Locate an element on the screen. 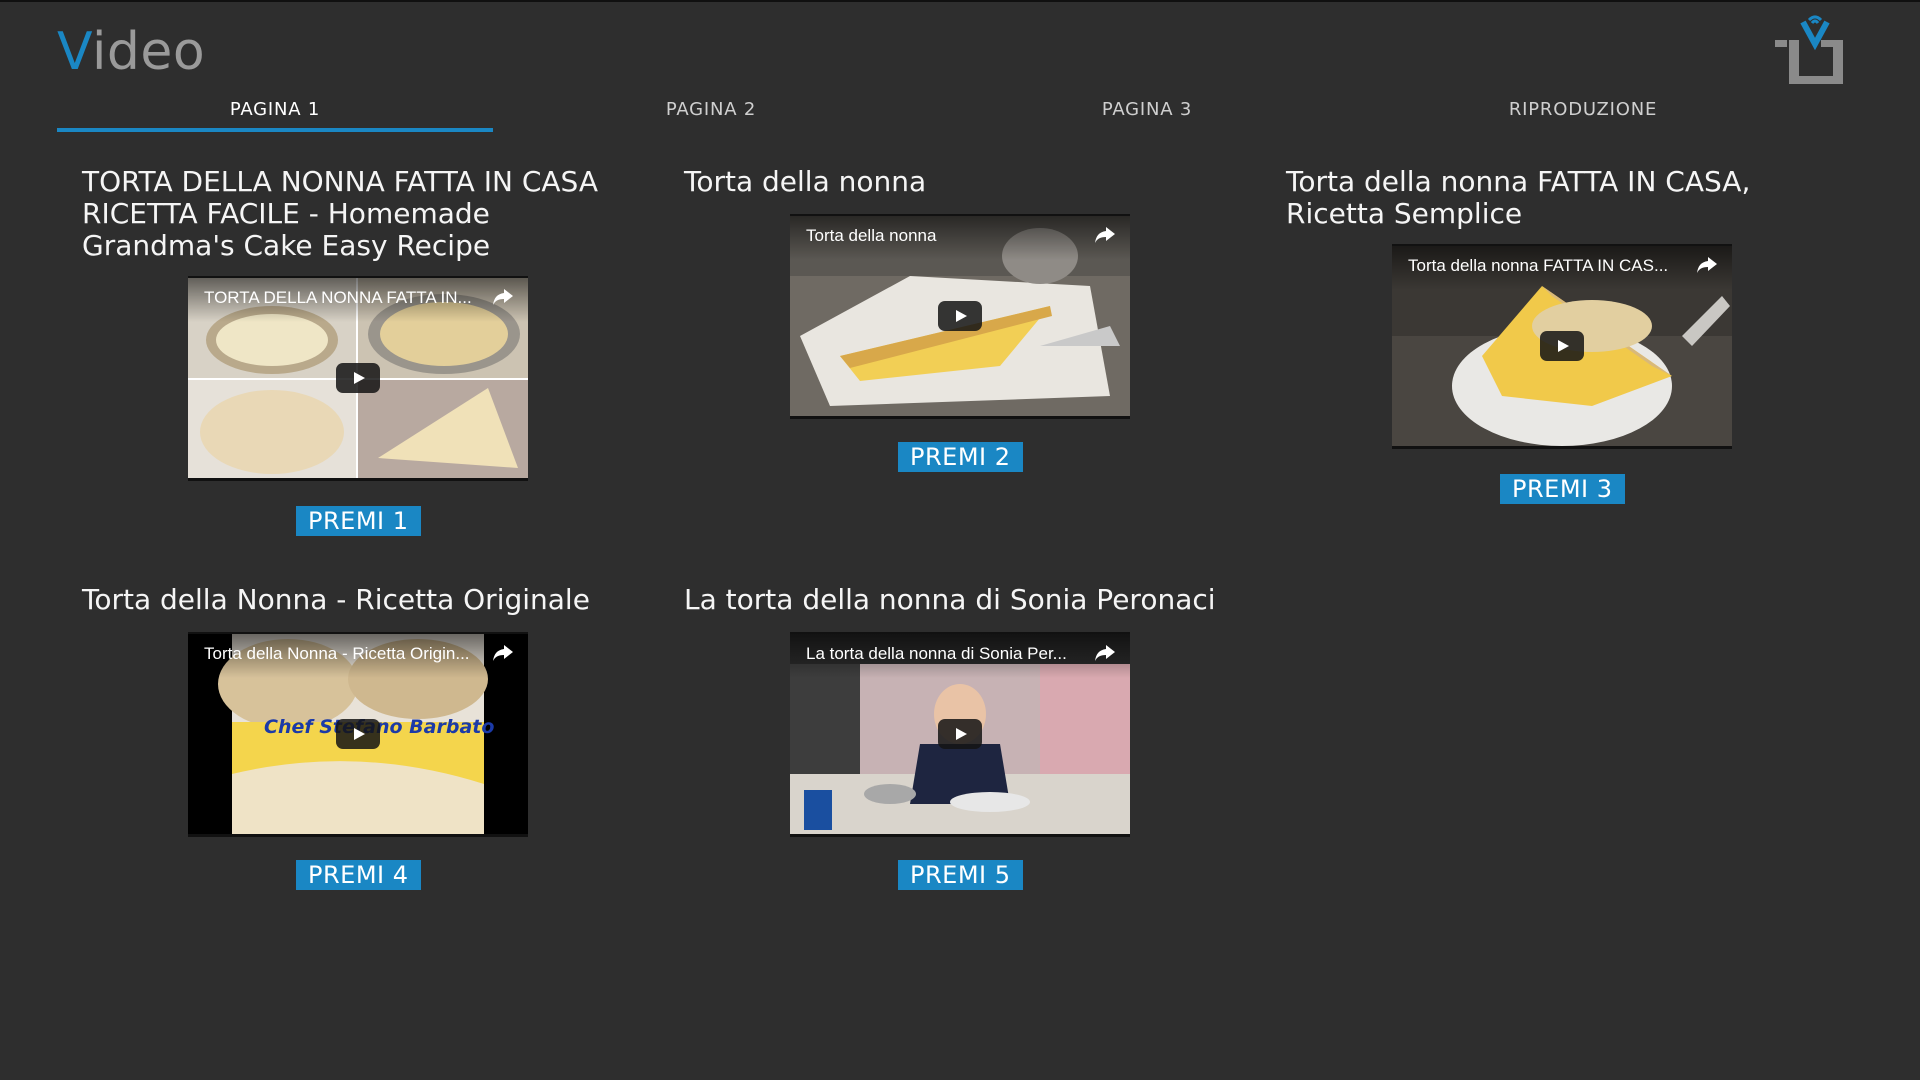  tab-bar: PAGINA 1 PAGINA 2 PAGINA 3 RIPRODUZIONE is located at coordinates (929, 113).